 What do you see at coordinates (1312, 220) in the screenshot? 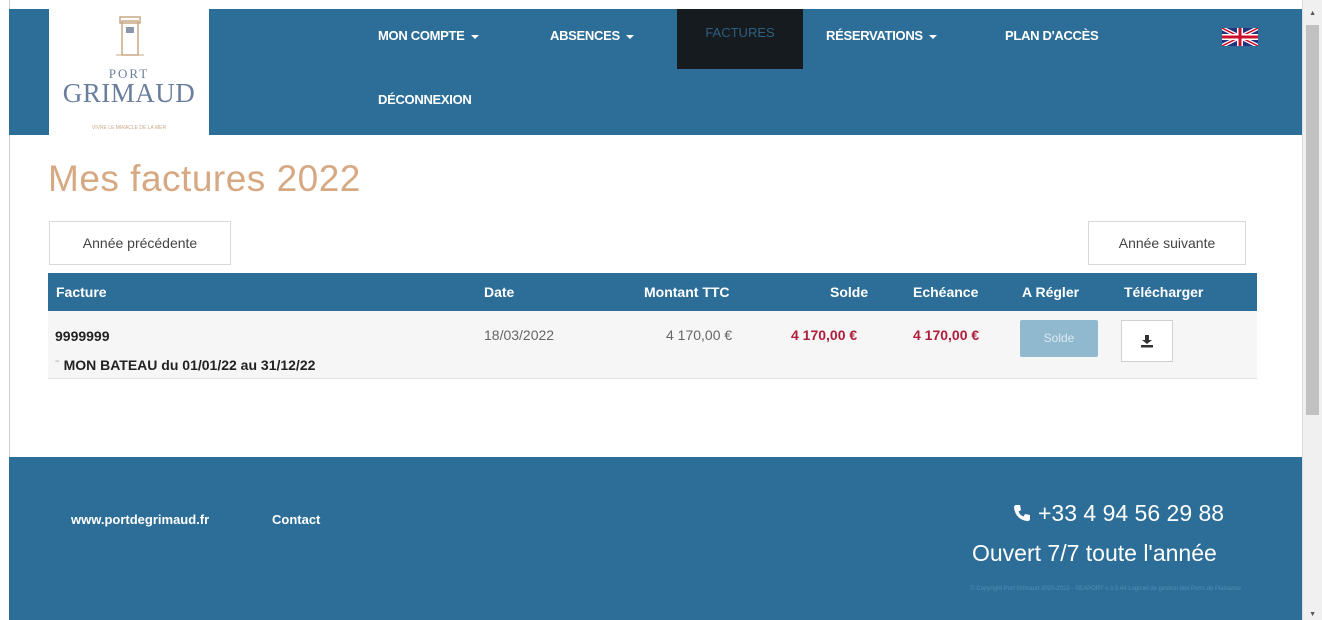
I see `scrollbar-thumb` at bounding box center [1312, 220].